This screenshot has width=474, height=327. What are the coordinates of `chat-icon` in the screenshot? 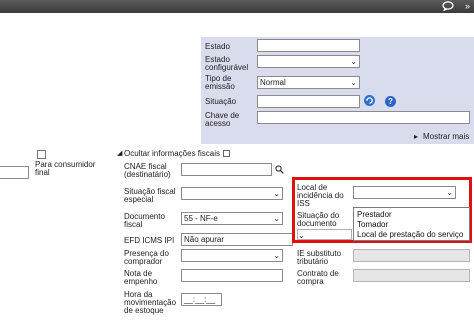 It's located at (448, 6).